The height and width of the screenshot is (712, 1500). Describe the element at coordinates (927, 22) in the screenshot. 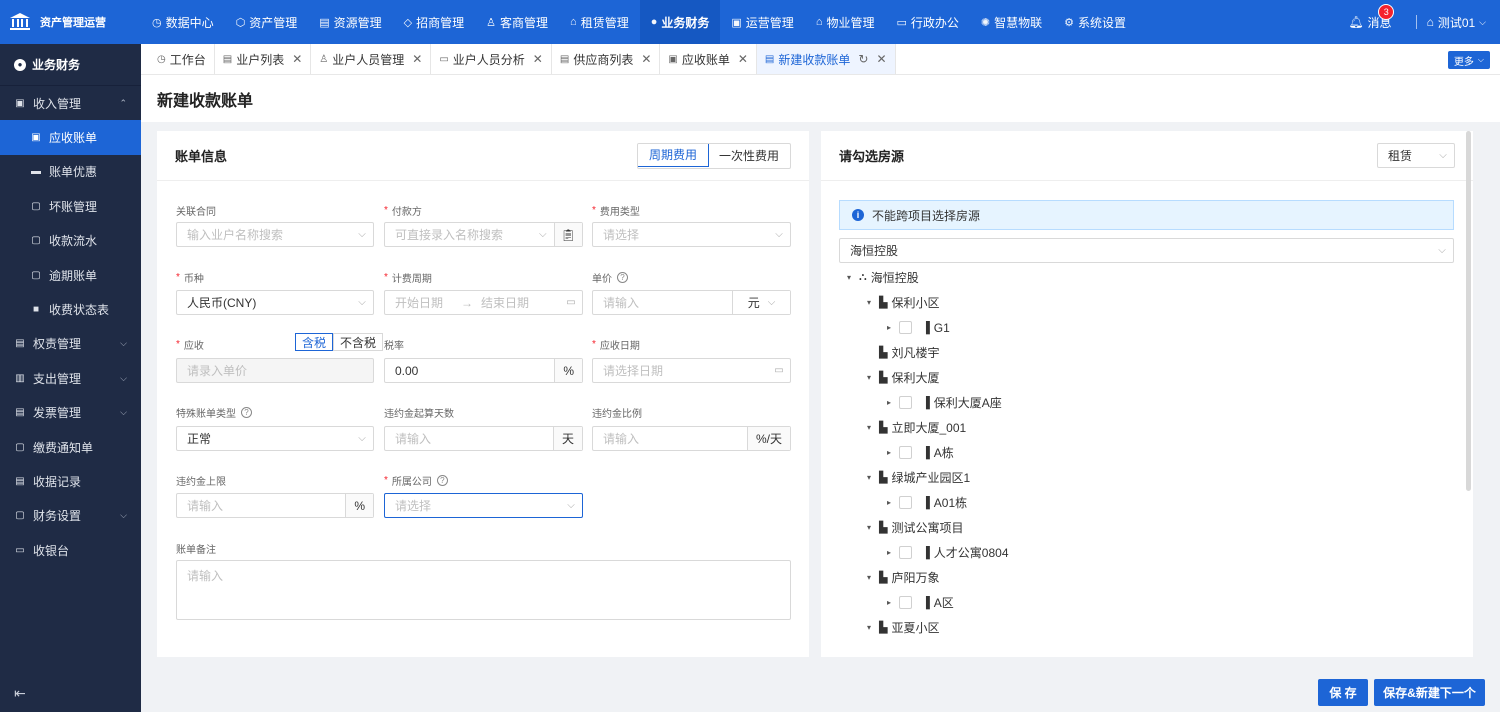

I see `topnav-item-9: ▭ 行政办公` at that location.